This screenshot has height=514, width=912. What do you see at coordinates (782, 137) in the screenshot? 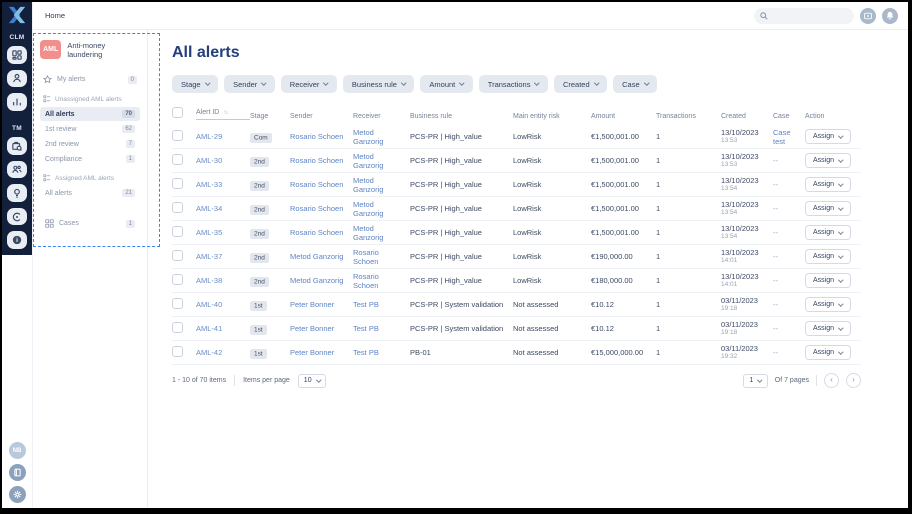
I see `case-cell: Case test` at bounding box center [782, 137].